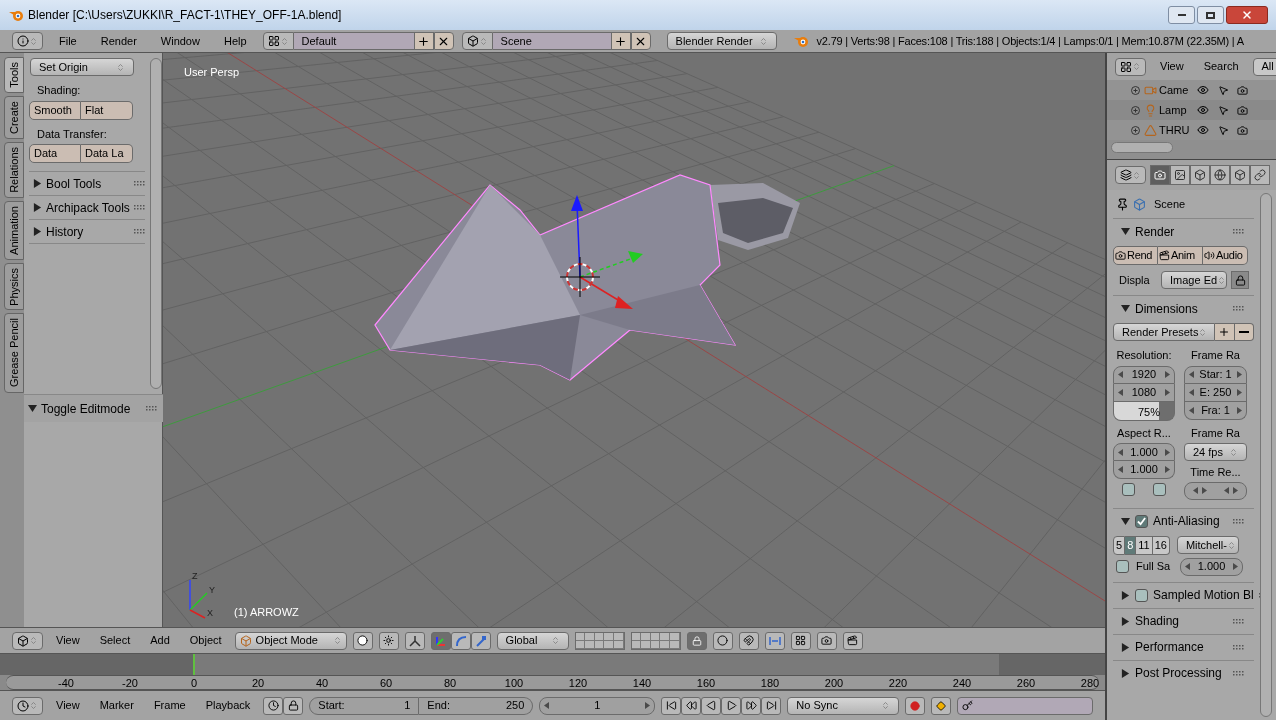 The height and width of the screenshot is (720, 1276). Describe the element at coordinates (843, 705) in the screenshot. I see `sync-dropdown: No Sync` at that location.